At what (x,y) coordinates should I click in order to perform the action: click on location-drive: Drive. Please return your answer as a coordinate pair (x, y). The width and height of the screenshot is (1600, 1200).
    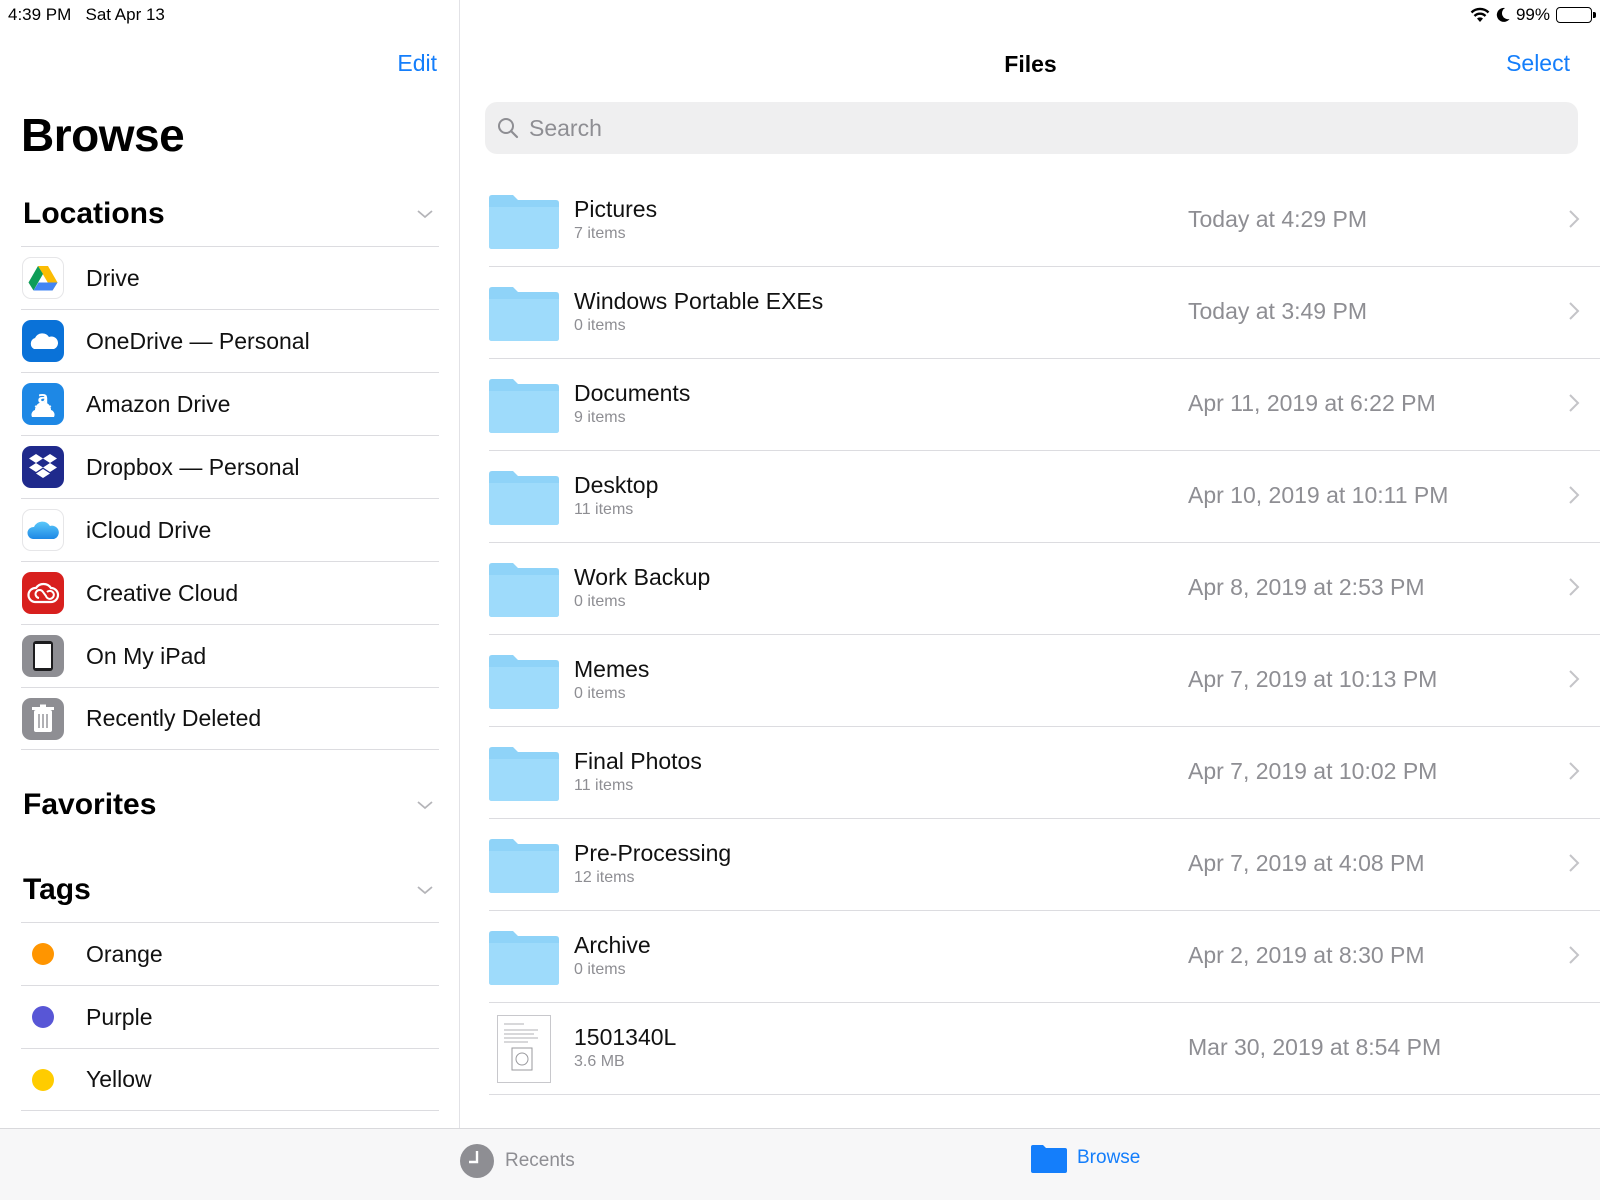
    Looking at the image, I should click on (230, 277).